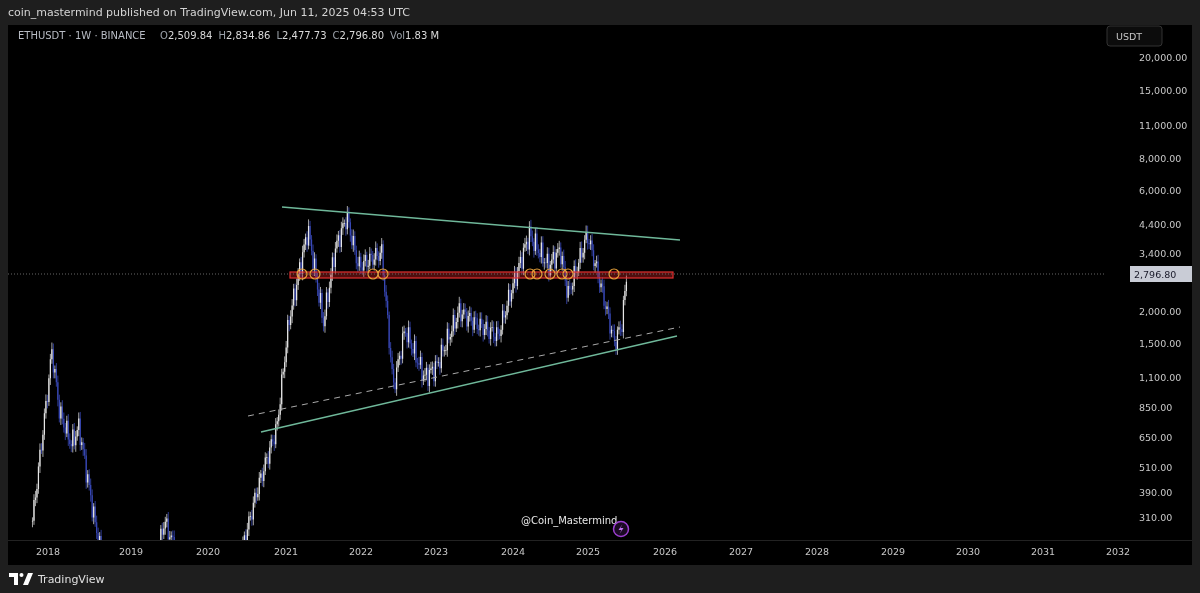 The height and width of the screenshot is (593, 1200). What do you see at coordinates (131, 551) in the screenshot?
I see `time-axis-label: 2019` at bounding box center [131, 551].